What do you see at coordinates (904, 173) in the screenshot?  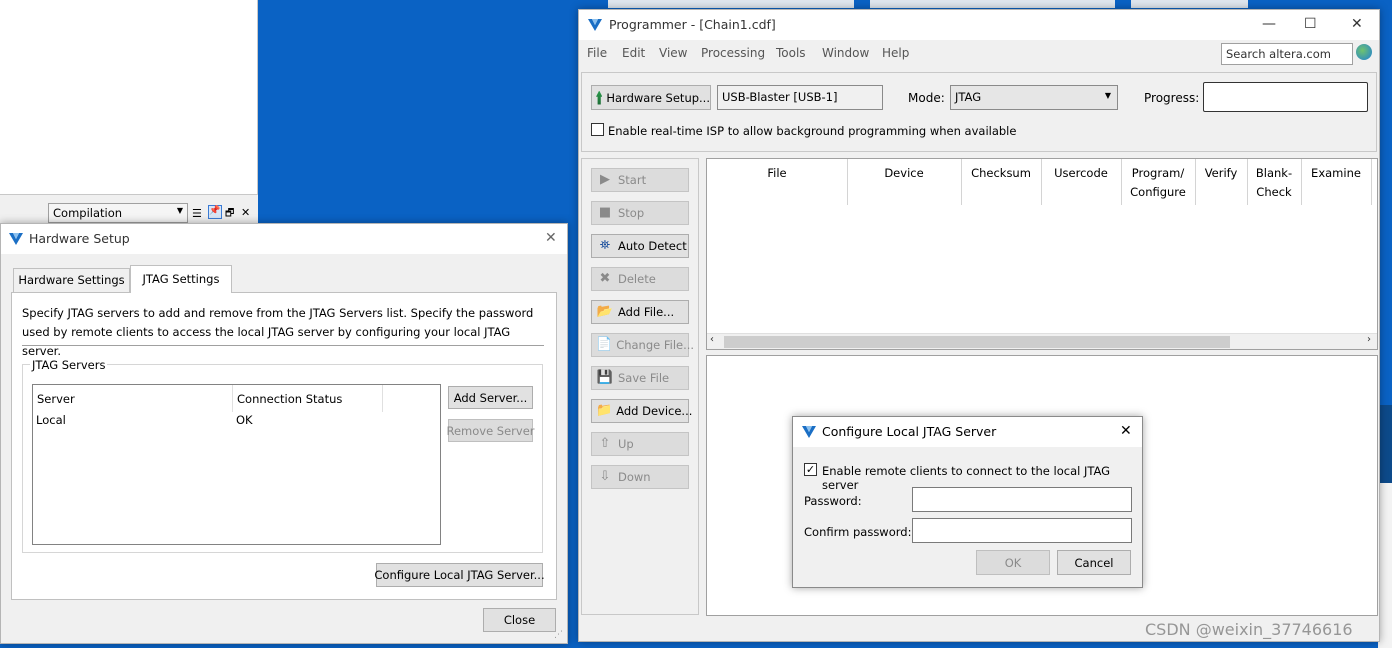 I see `col-device: Device` at bounding box center [904, 173].